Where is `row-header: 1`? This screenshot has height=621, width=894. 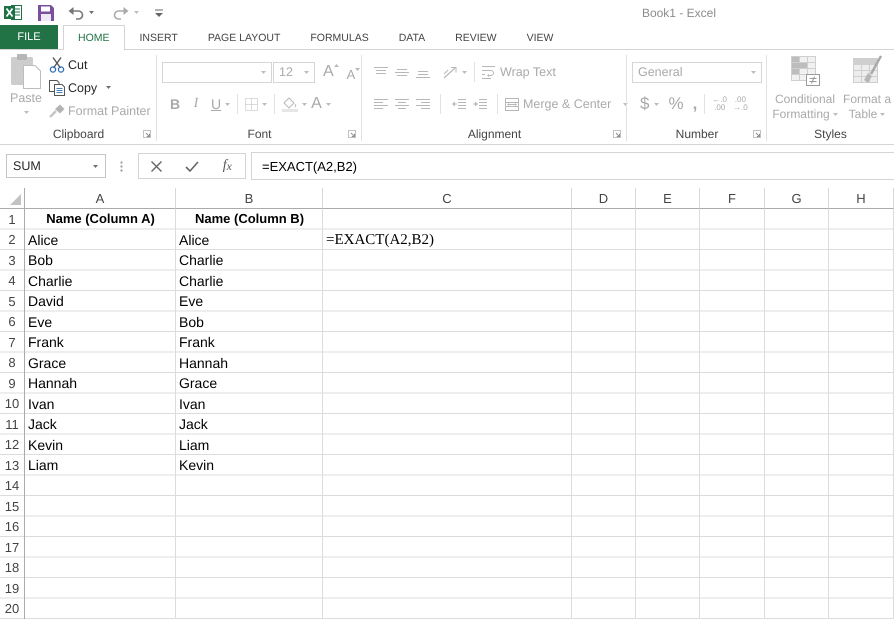 row-header: 1 is located at coordinates (12, 219).